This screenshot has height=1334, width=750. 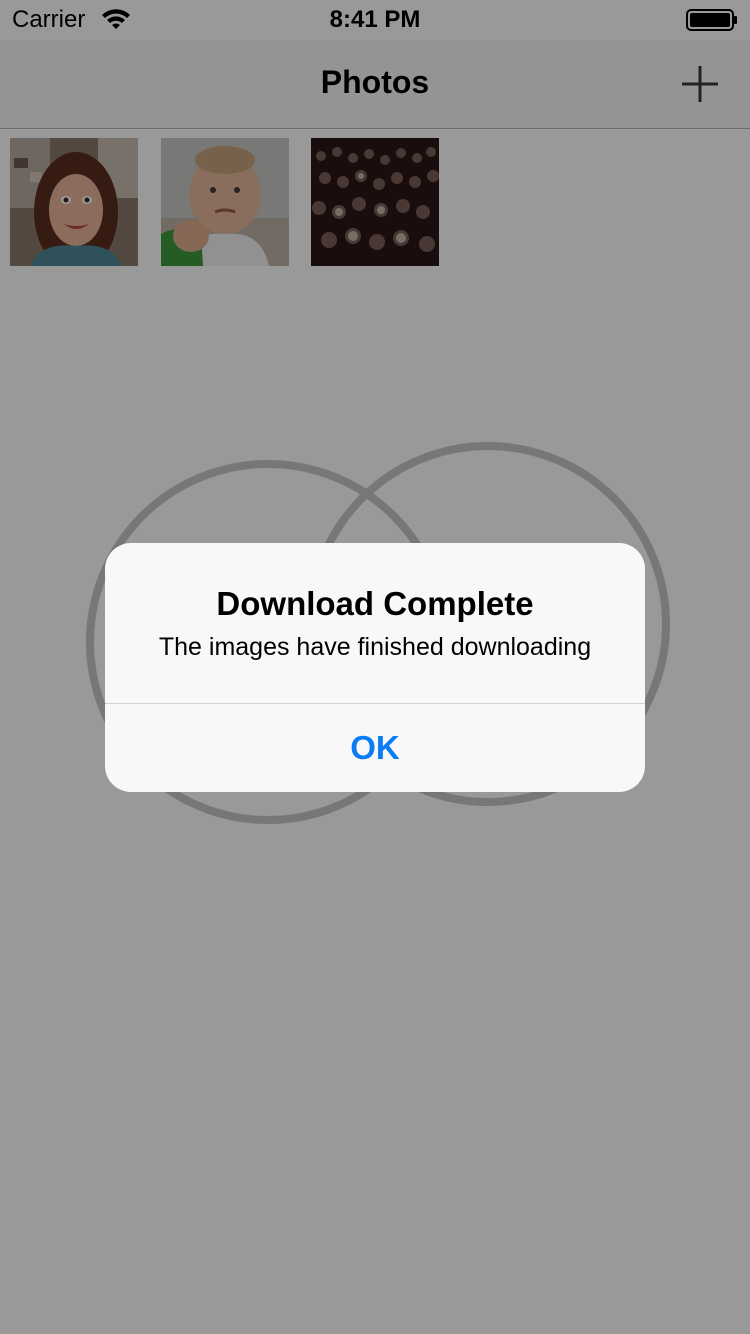 I want to click on ok-button: OK, so click(x=375, y=748).